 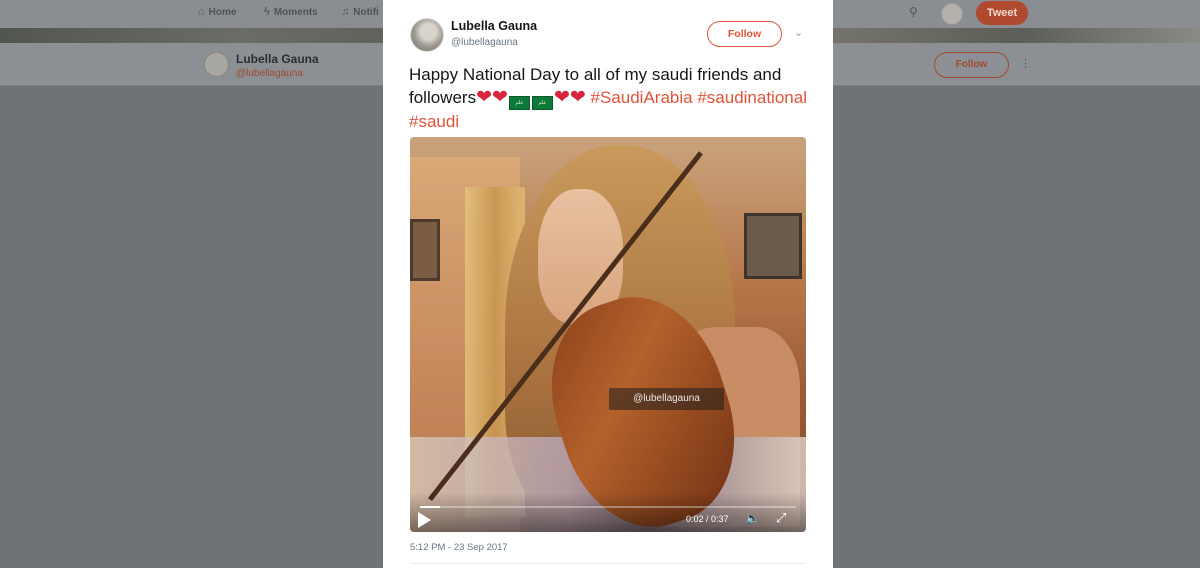 What do you see at coordinates (1002, 13) in the screenshot?
I see `tweet-compose-button: Tweet` at bounding box center [1002, 13].